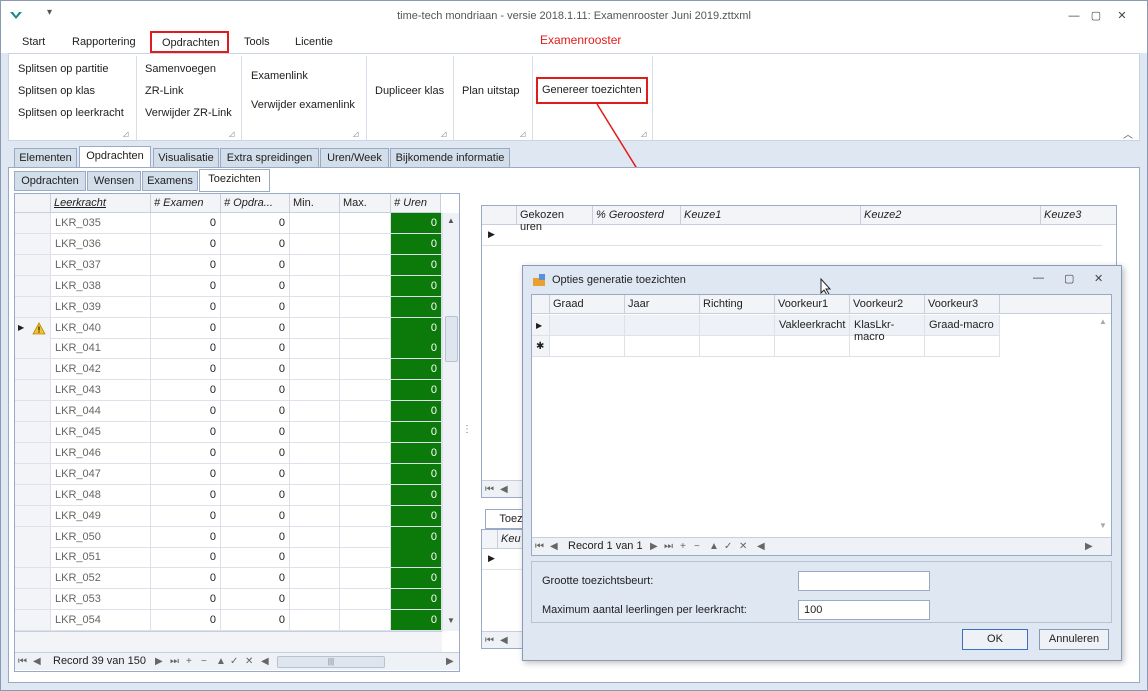  Describe the element at coordinates (637, 215) in the screenshot. I see `col-header-geroosterd: % Geroosterd` at that location.